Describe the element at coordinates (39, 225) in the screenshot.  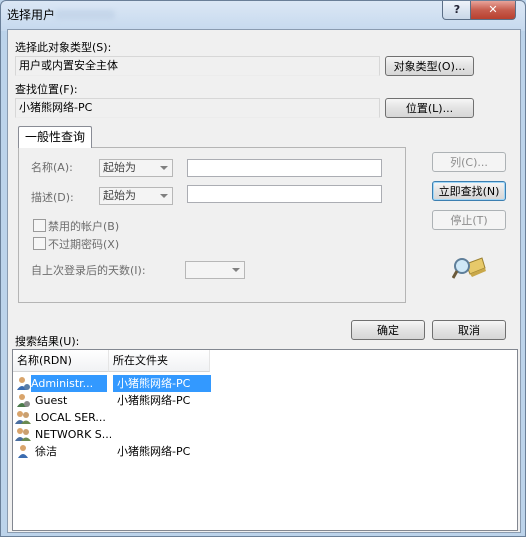
I see `disabled-accounts-checkbox` at that location.